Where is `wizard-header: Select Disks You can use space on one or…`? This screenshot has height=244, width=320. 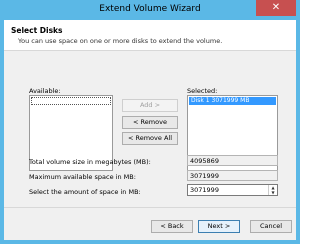 wizard-header: Select Disks You can use space on one or… is located at coordinates (150, 35).